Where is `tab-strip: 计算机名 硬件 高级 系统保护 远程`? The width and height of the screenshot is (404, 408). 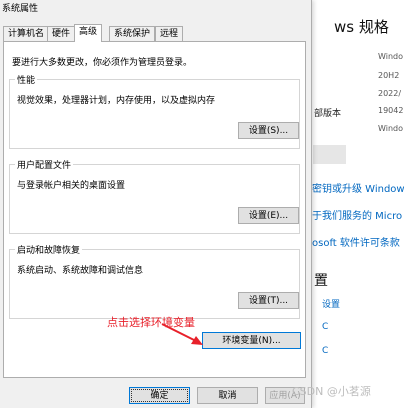
tab-strip: 计算机名 硬件 高级 系统保护 远程 is located at coordinates (153, 33).